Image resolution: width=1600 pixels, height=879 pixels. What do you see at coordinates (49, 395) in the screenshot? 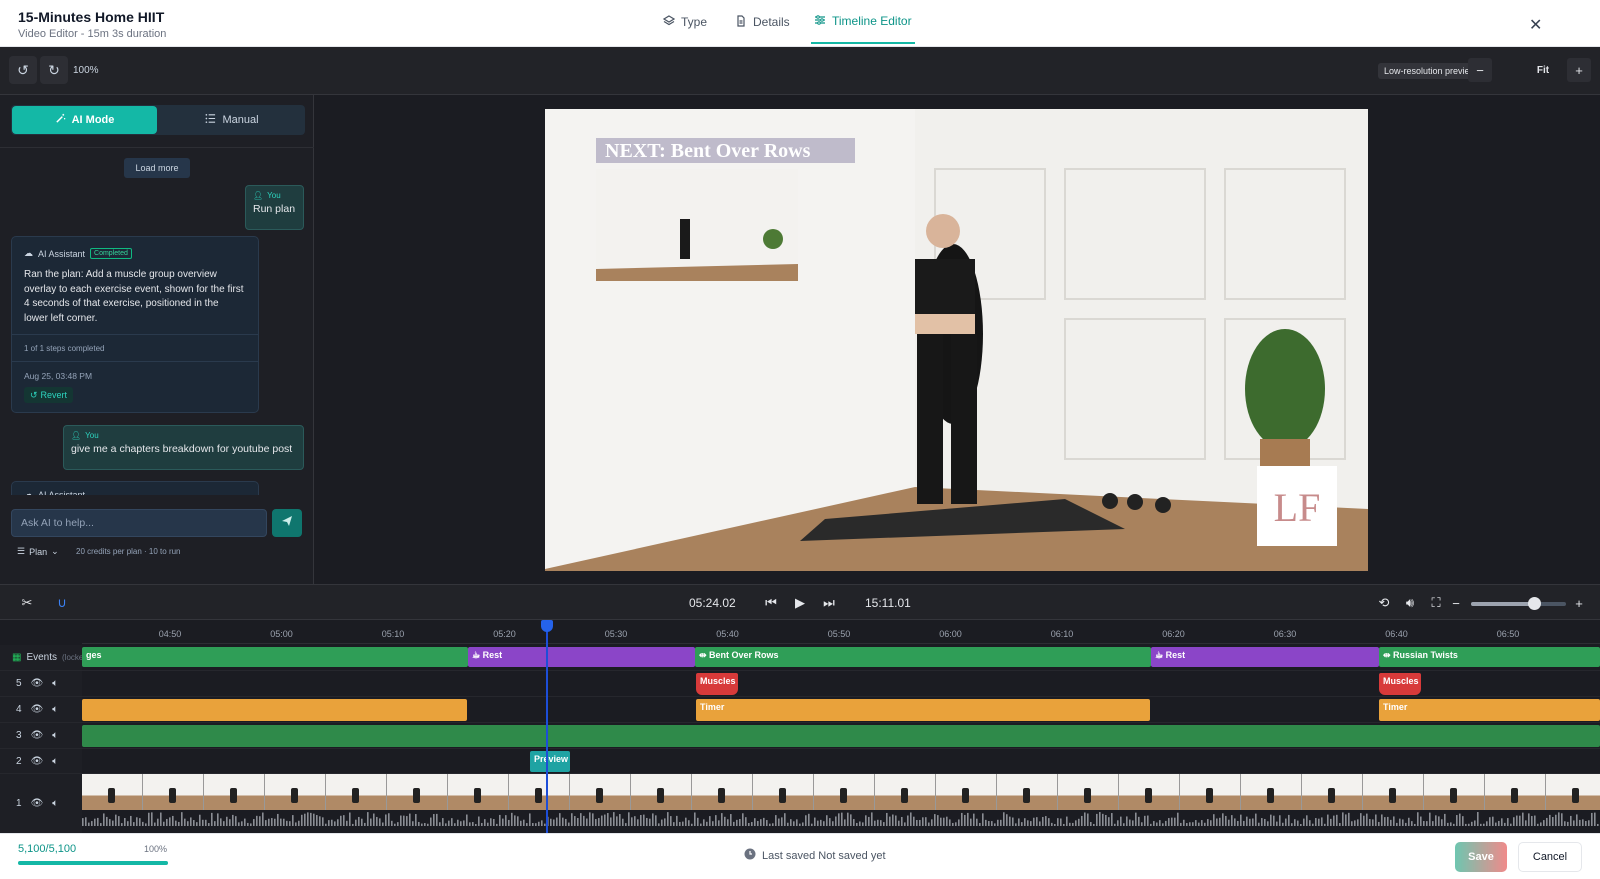
I see `revert-button: ↺ Revert` at bounding box center [49, 395].